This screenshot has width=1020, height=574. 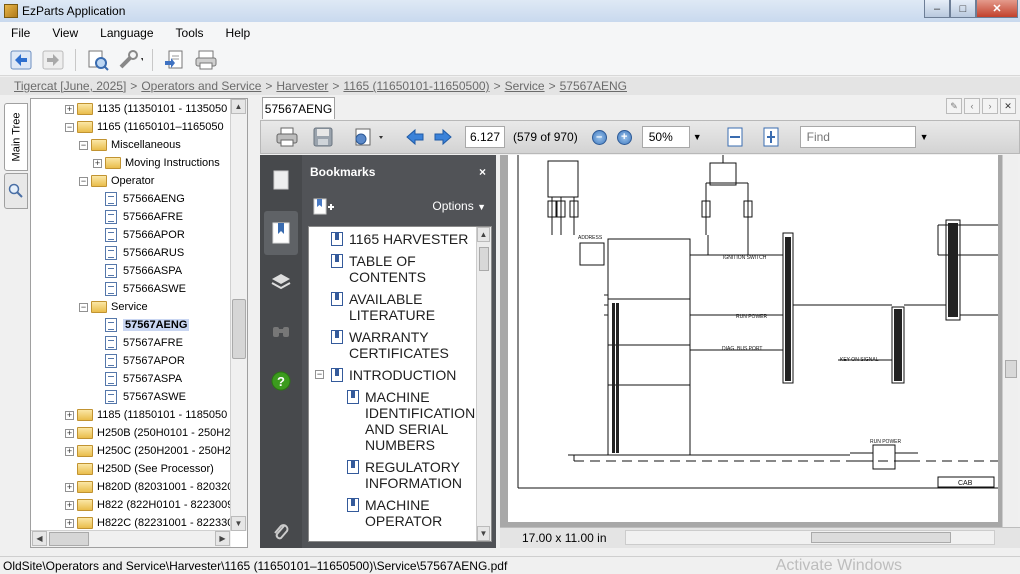 I want to click on pdf-horizontal-scrollbar, so click(x=810, y=537).